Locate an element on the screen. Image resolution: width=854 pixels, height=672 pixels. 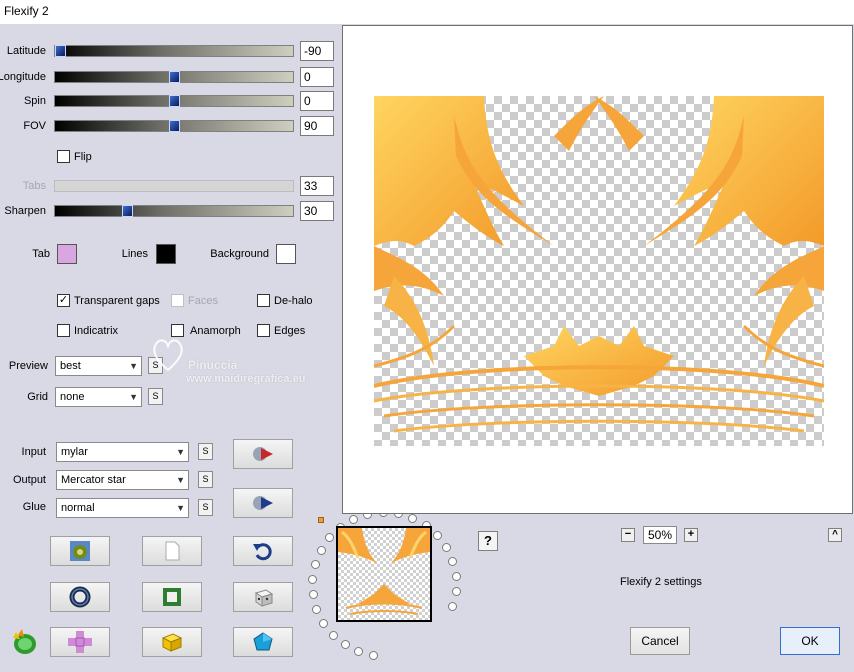
grid-select: none ▼ is located at coordinates (98, 397).